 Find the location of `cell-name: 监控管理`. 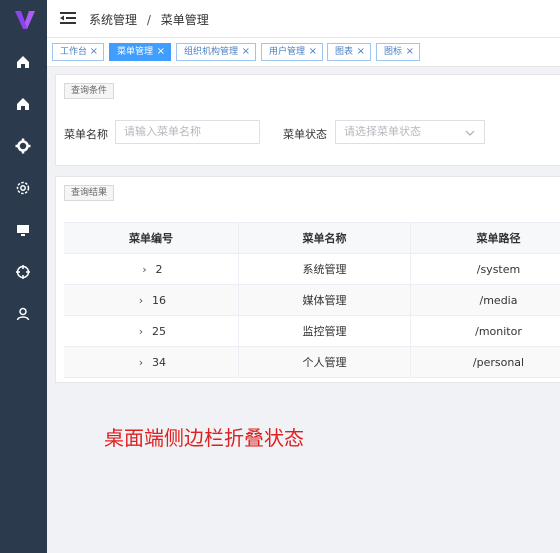

cell-name: 监控管理 is located at coordinates (325, 331).